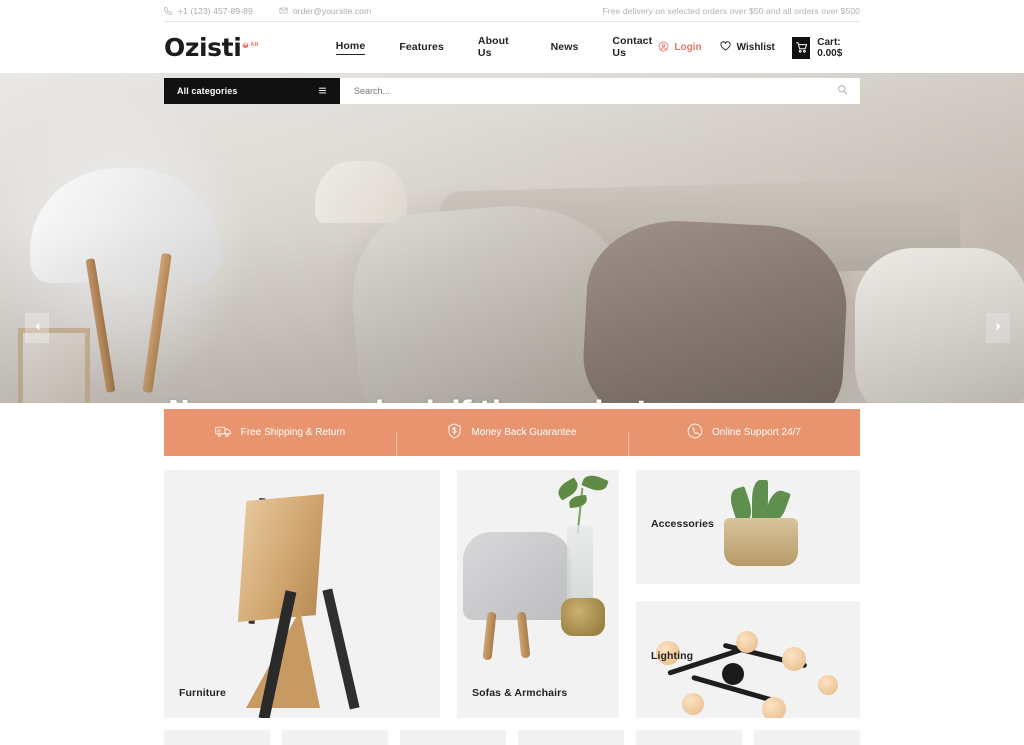 The image size is (1024, 745). Describe the element at coordinates (801, 47) in the screenshot. I see `cart-icon` at that location.